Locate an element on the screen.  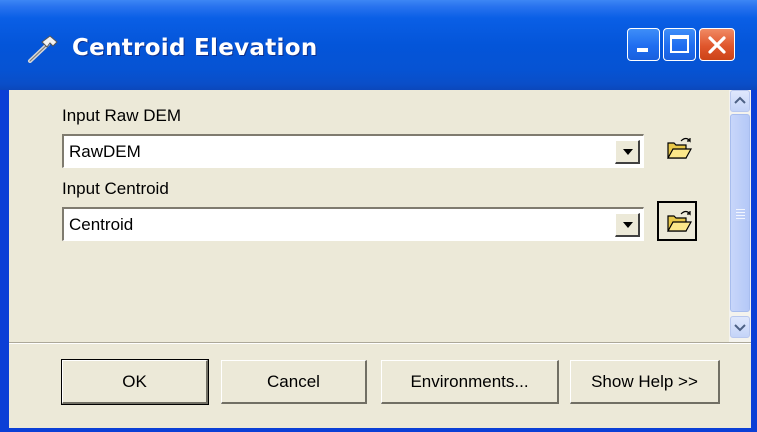
vertical-scrollbar is located at coordinates (740, 216).